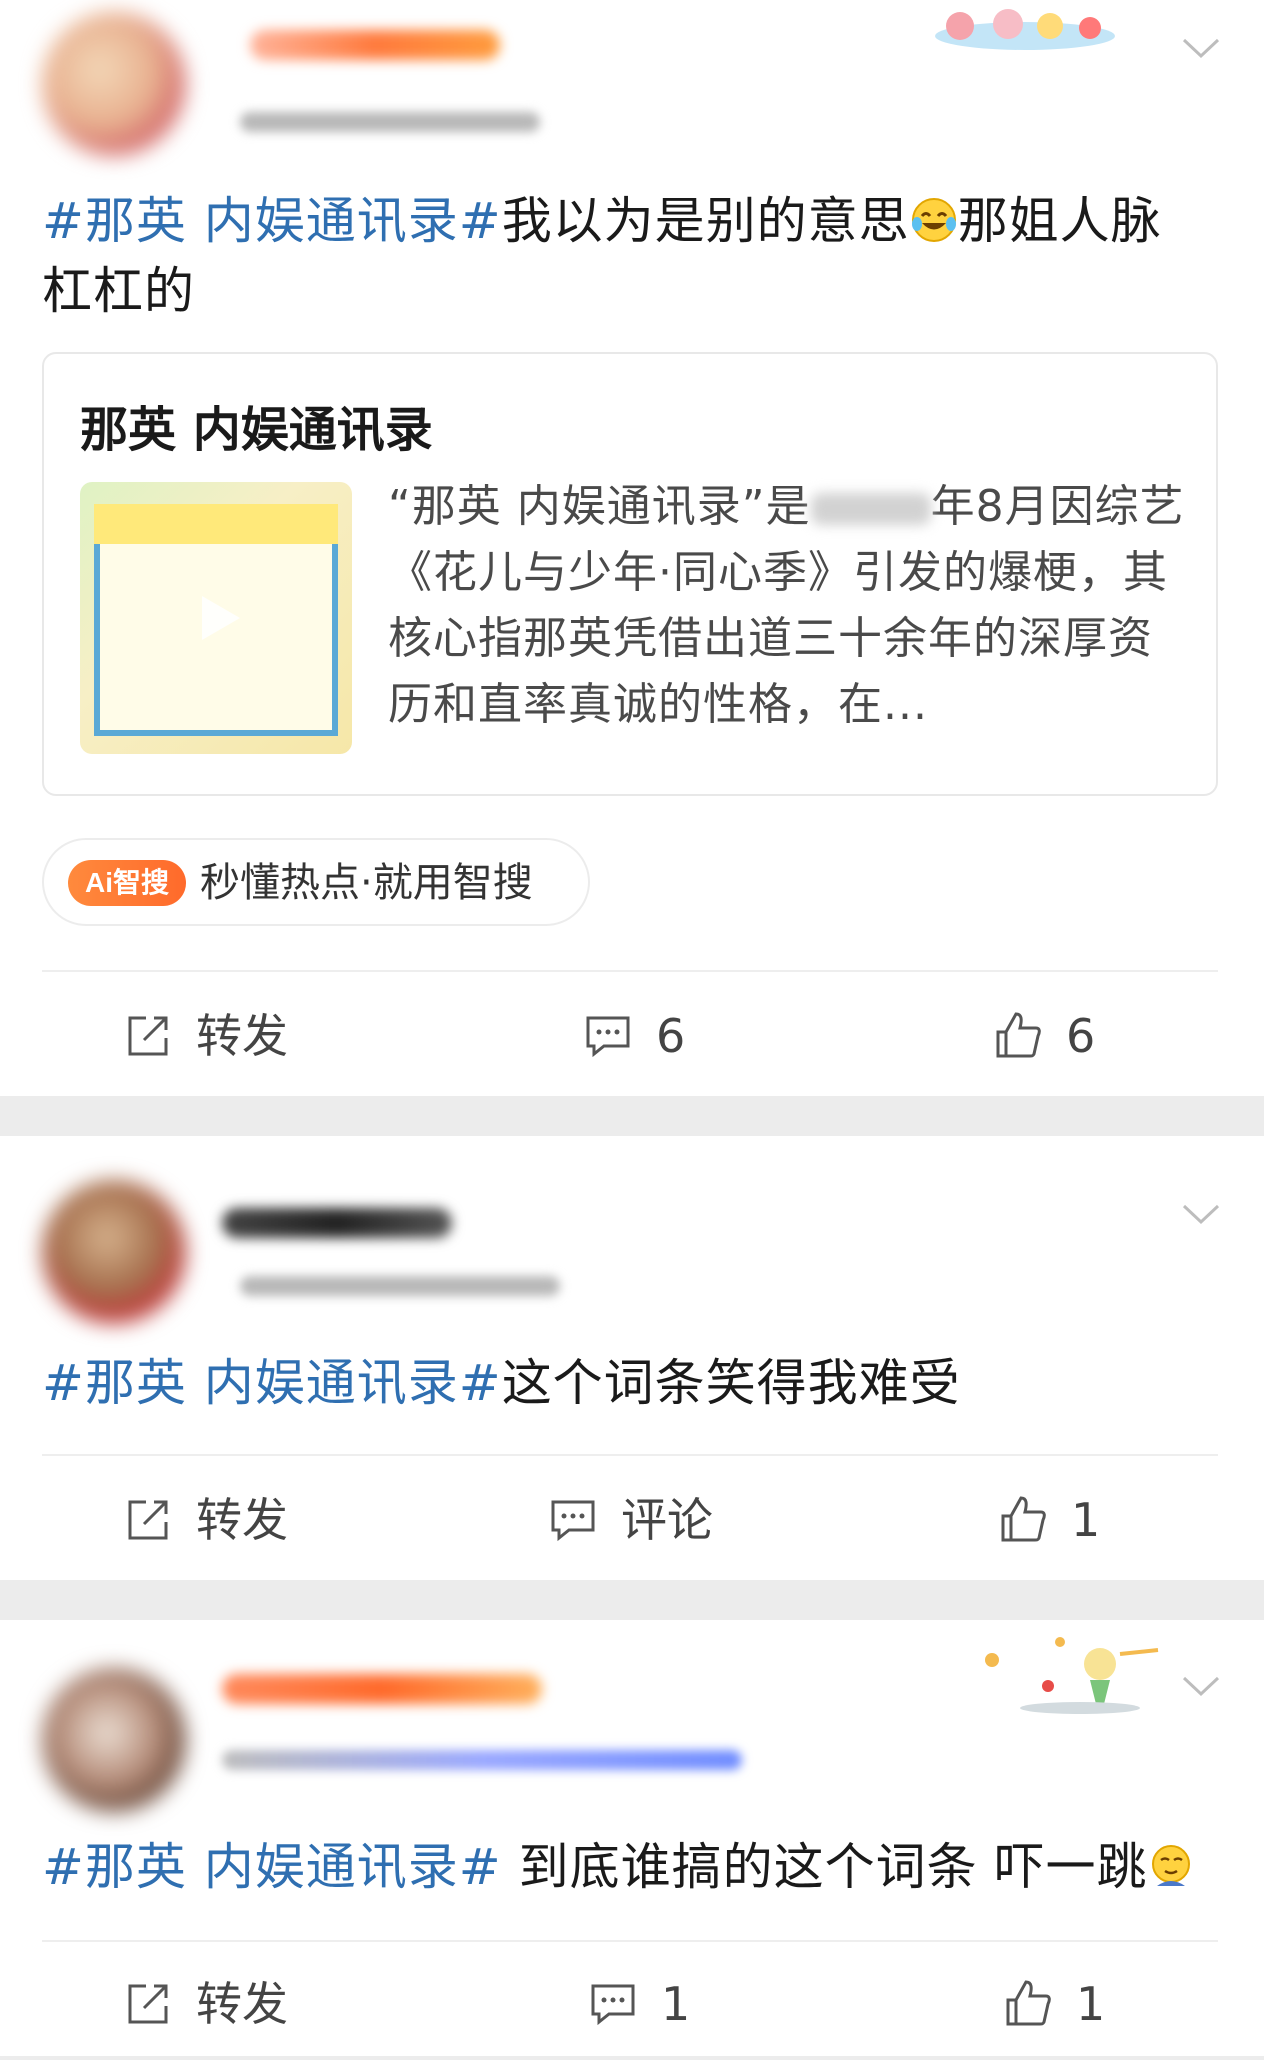  What do you see at coordinates (366, 883) in the screenshot?
I see `ai-search-label: 秒懂热点·就用智搜` at bounding box center [366, 883].